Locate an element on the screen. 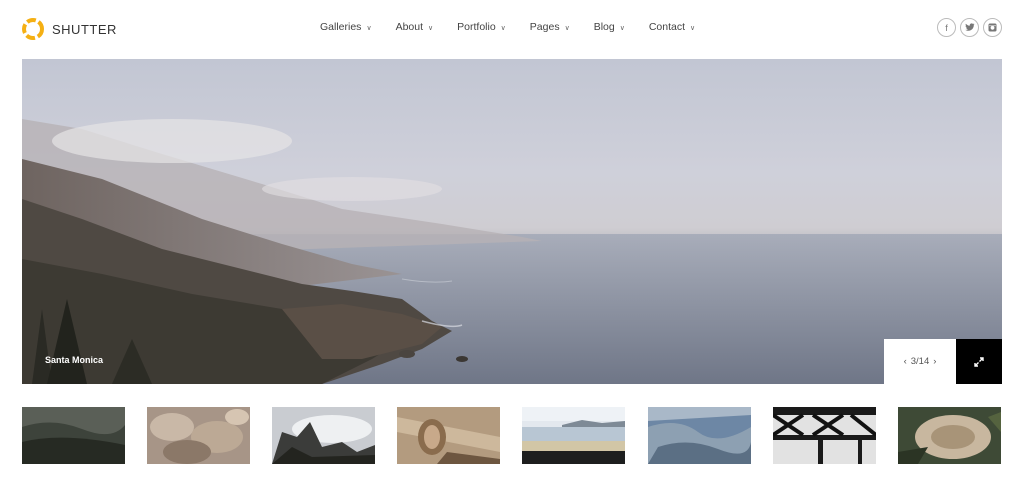 Image resolution: width=1024 pixels, height=487 pixels. nav-item-about: About ∨ is located at coordinates (415, 27).